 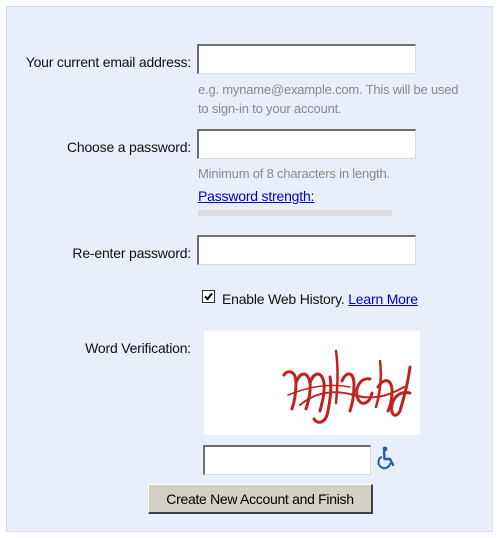 I want to click on web-history-label: Enable Web History. Learn More, so click(x=320, y=299).